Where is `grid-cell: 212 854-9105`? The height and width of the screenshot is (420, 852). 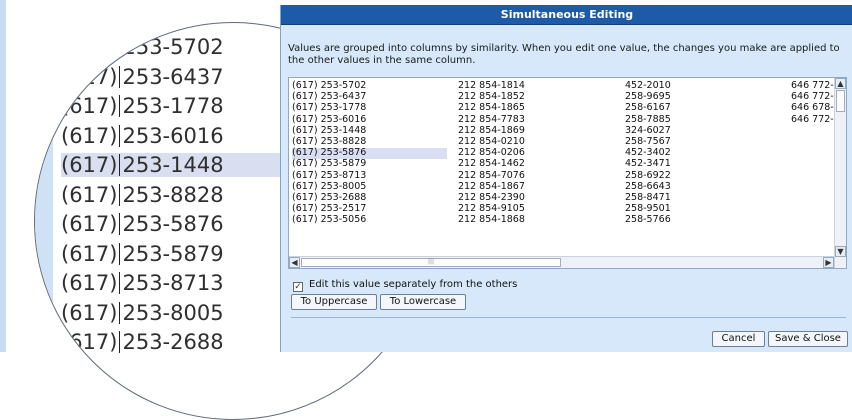
grid-cell: 212 854-9105 is located at coordinates (533, 208).